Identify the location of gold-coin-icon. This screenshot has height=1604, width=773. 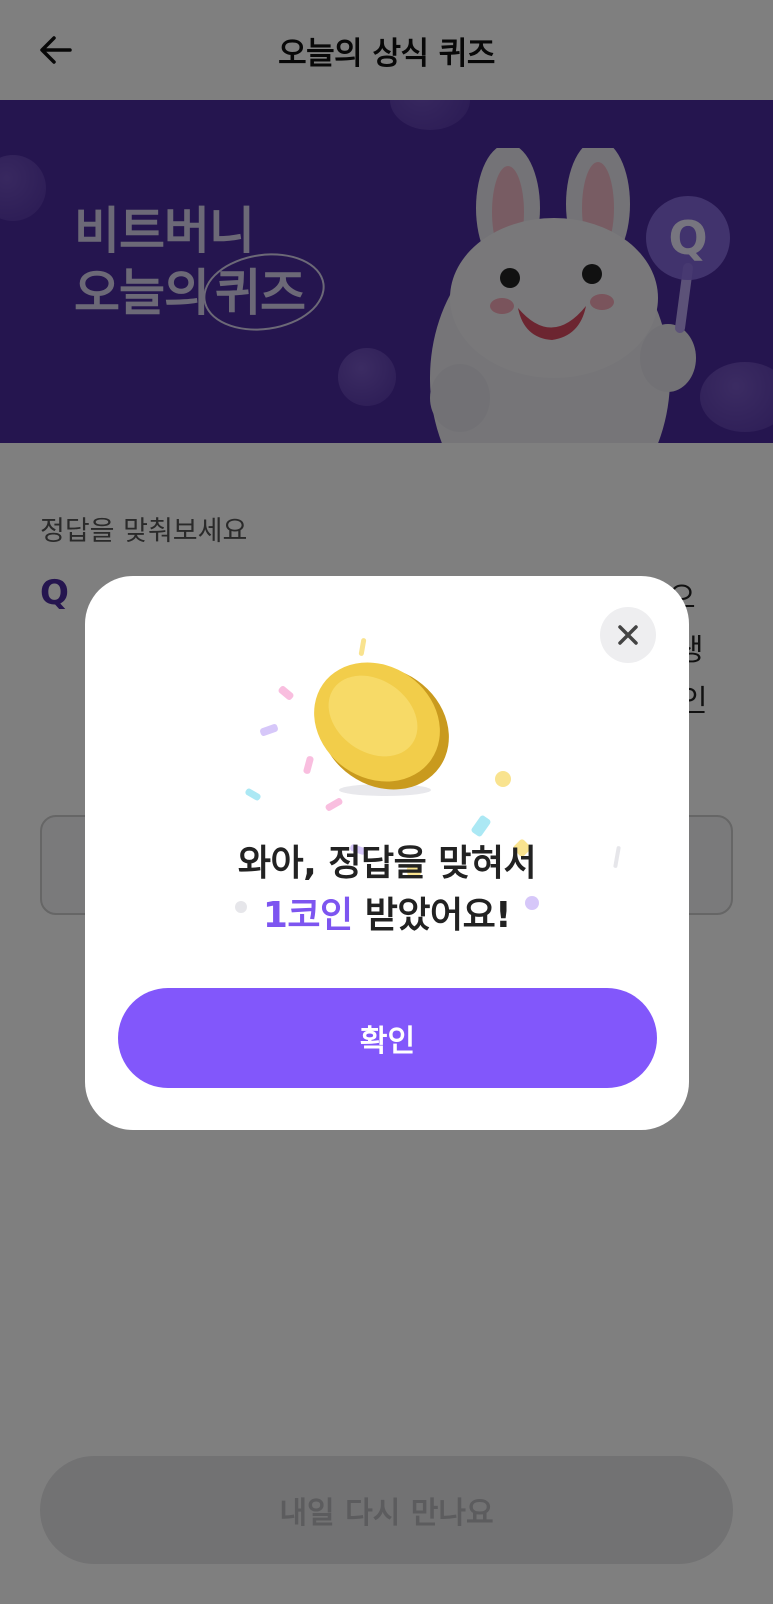
(381, 729).